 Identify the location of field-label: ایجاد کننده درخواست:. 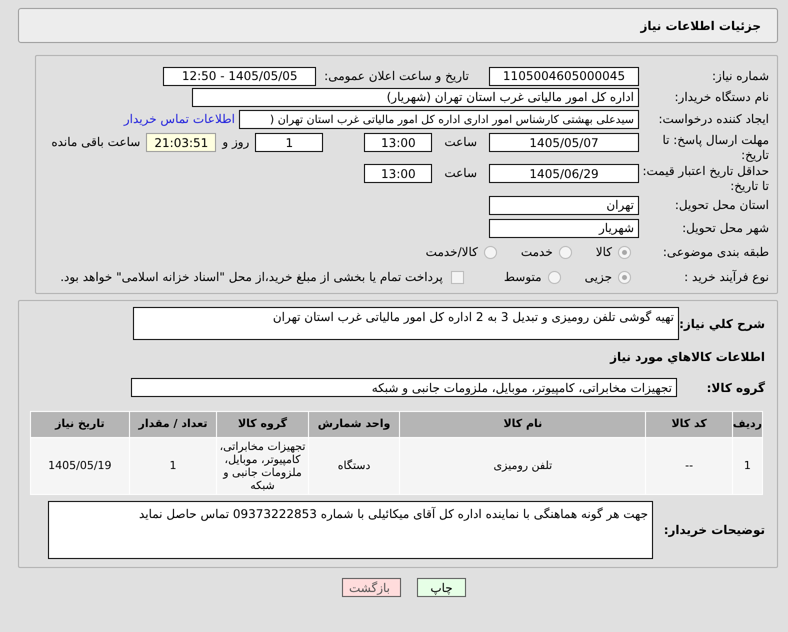
(713, 119).